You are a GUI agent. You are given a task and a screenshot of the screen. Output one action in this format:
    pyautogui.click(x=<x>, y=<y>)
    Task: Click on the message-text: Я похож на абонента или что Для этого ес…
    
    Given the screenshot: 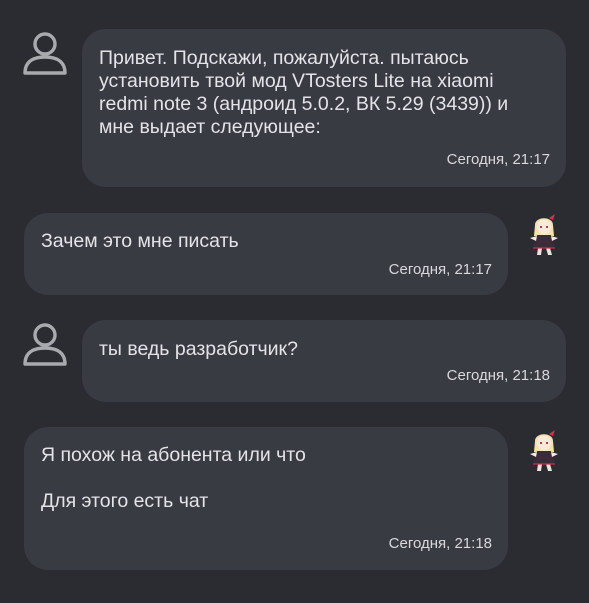 What is the action you would take?
    pyautogui.click(x=173, y=478)
    